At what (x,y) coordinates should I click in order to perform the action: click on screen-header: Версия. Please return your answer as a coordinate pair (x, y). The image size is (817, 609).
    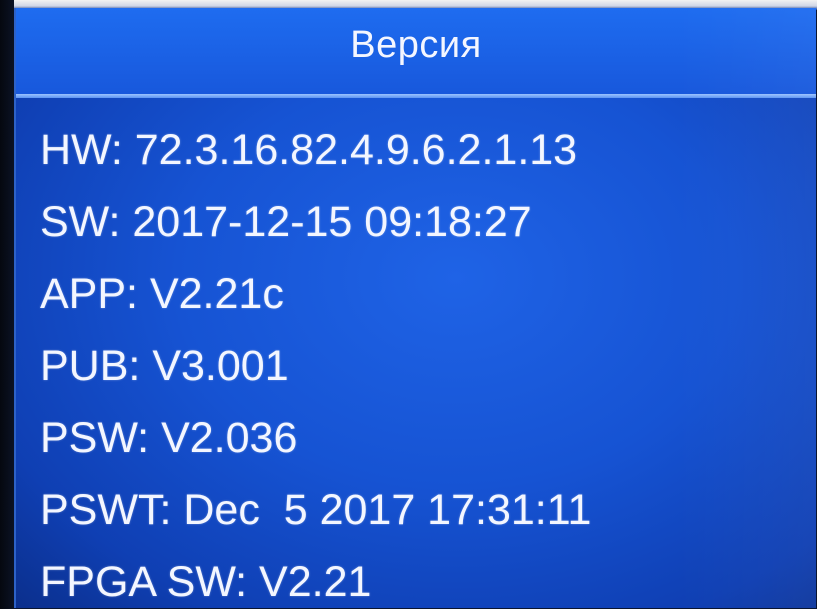
    Looking at the image, I should click on (416, 51).